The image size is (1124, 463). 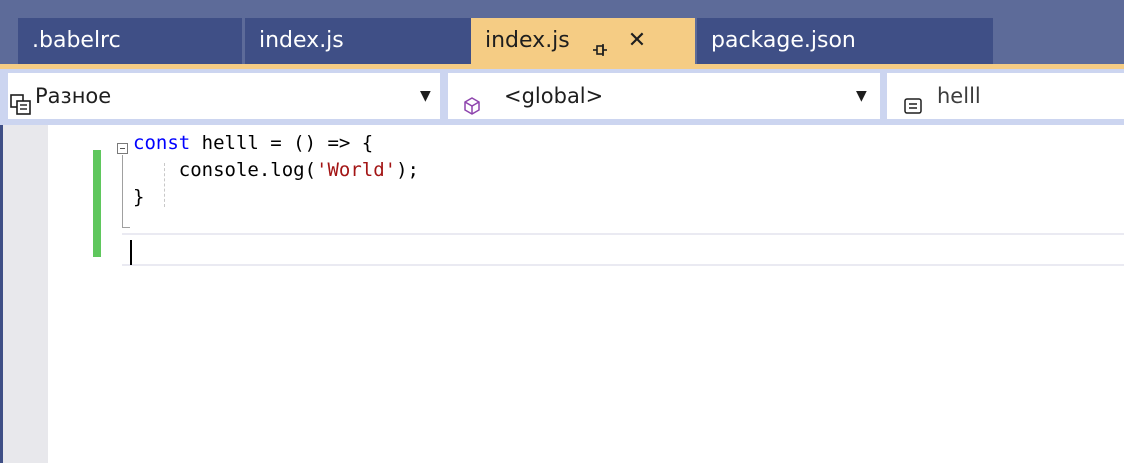 I want to click on current-line-highlight, so click(x=623, y=249).